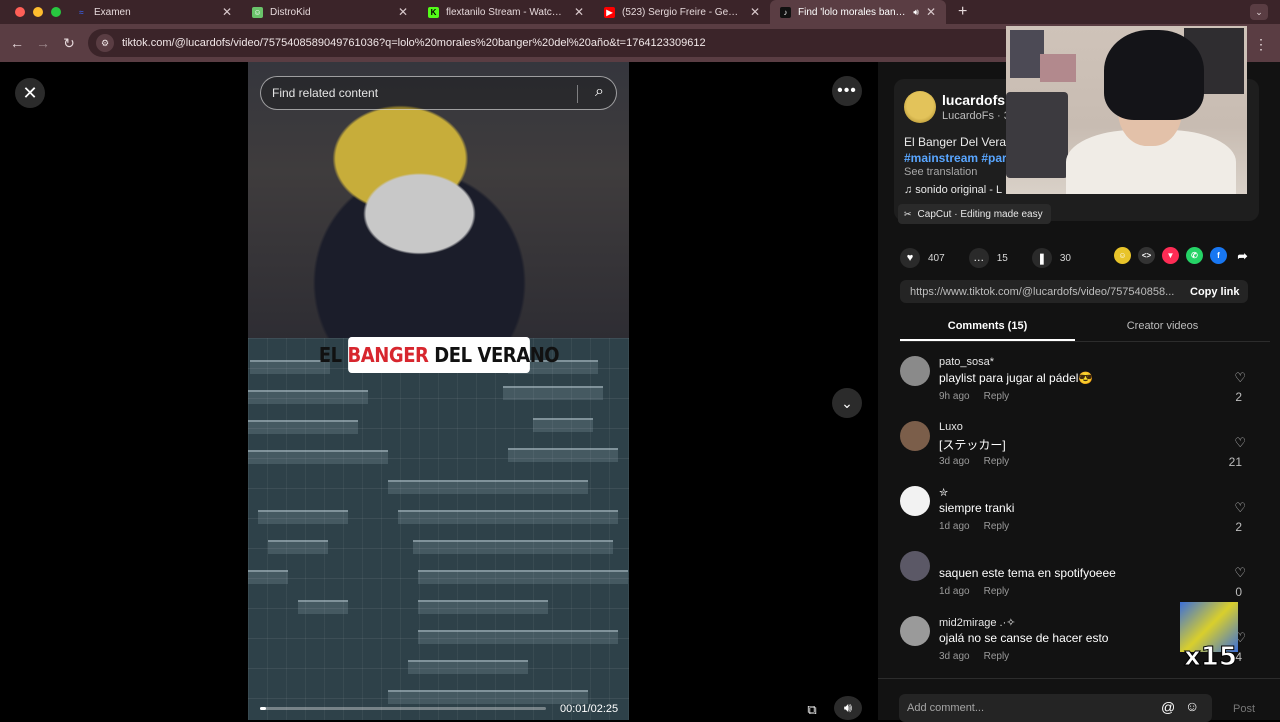 The width and height of the screenshot is (1280, 722). I want to click on close-video-icon: ✕, so click(30, 93).